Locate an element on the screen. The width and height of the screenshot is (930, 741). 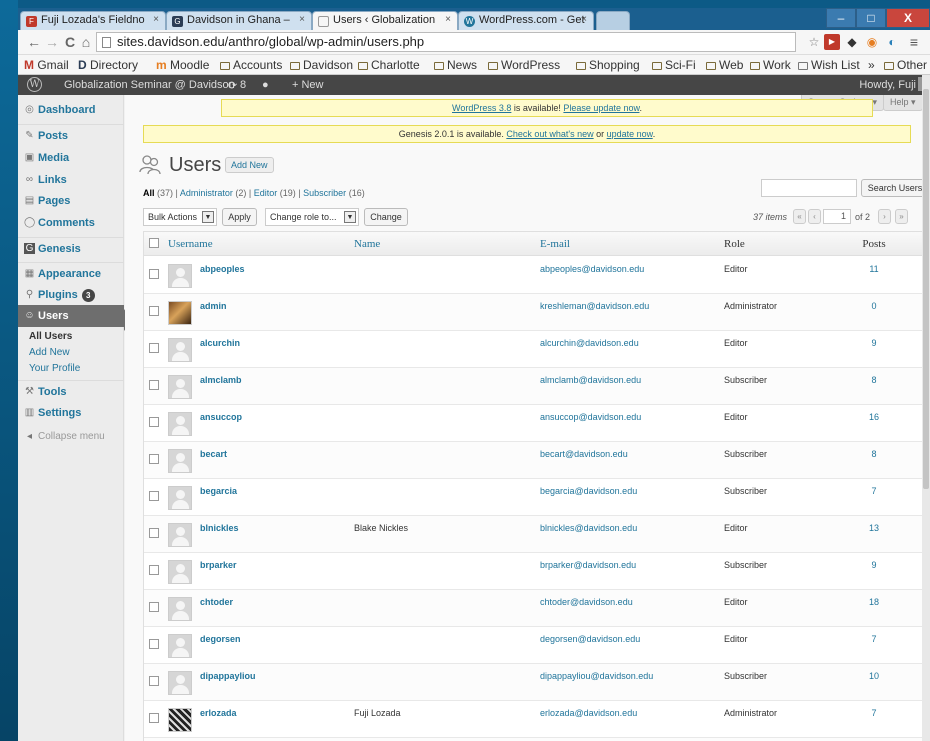
genesis-update-link: update now is located at coordinates (630, 134).